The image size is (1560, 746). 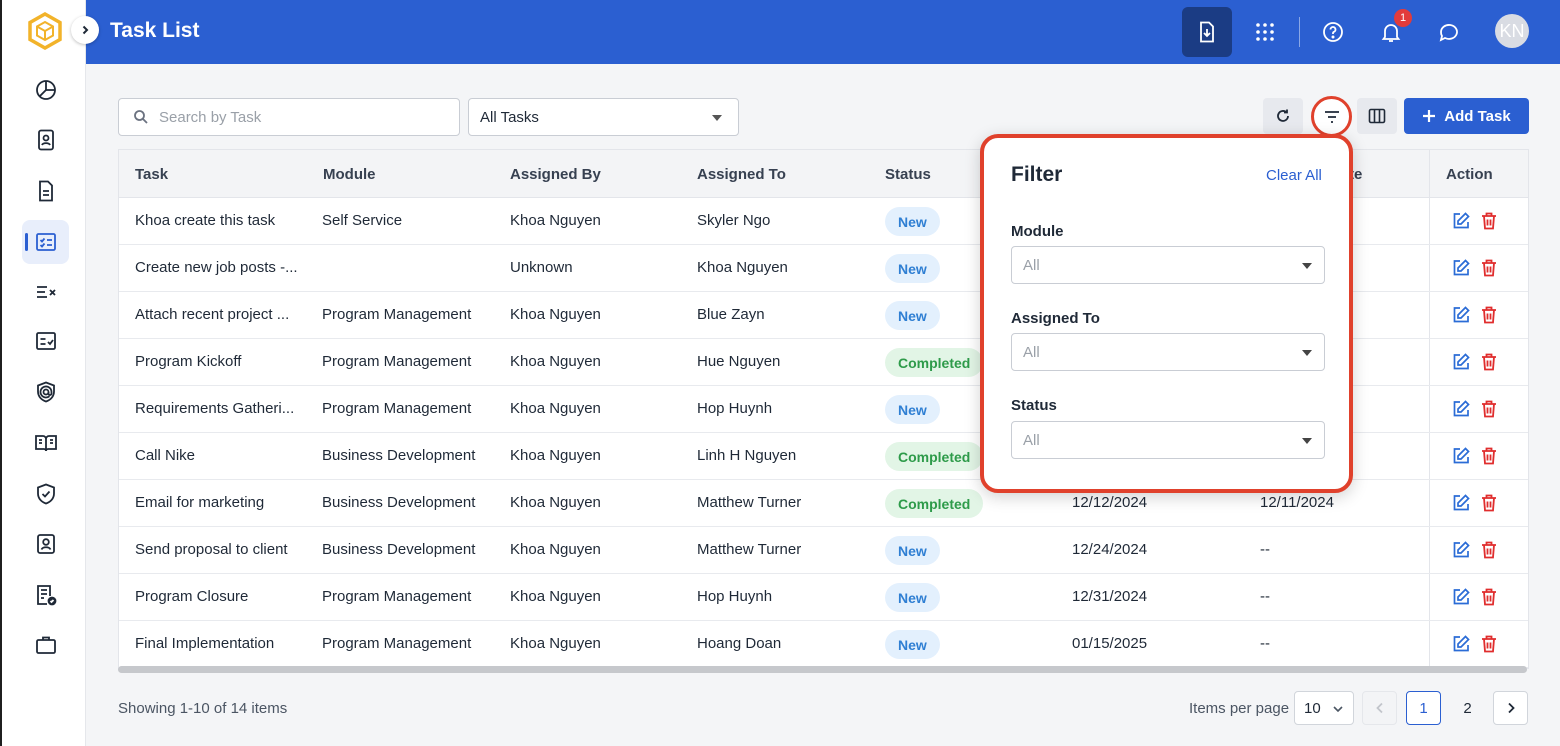 I want to click on toolbar-divider, so click(x=1299, y=32).